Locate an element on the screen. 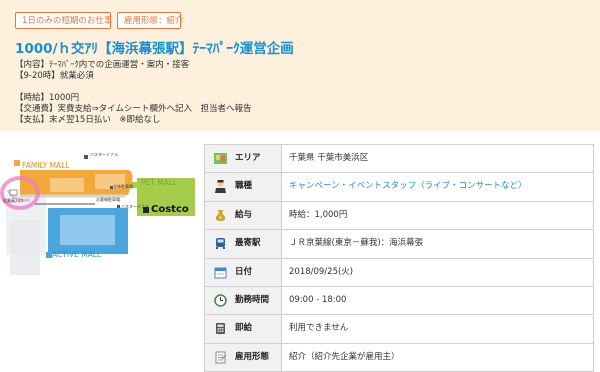 This screenshot has width=600, height=372. active-mall-label: ACTIVE MALL is located at coordinates (77, 254).